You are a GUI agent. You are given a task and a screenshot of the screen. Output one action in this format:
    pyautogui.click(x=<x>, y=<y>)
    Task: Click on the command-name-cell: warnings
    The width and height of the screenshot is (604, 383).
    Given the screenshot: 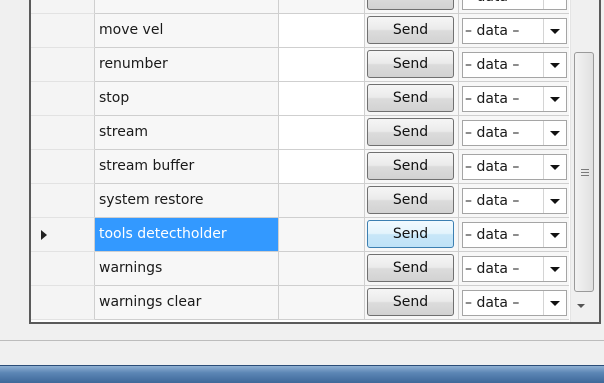 What is the action you would take?
    pyautogui.click(x=187, y=269)
    